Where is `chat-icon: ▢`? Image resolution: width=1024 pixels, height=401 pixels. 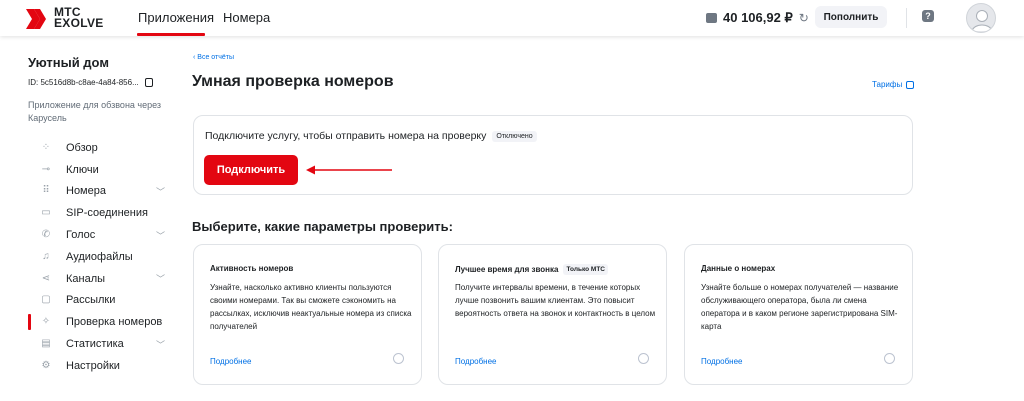 chat-icon: ▢ is located at coordinates (46, 300).